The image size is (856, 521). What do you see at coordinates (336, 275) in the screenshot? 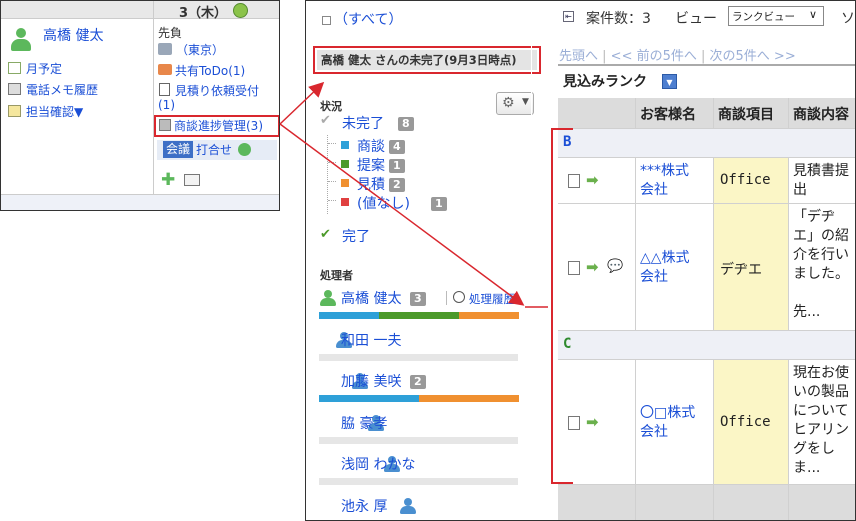
I see `handler-title: 処理者` at bounding box center [336, 275].